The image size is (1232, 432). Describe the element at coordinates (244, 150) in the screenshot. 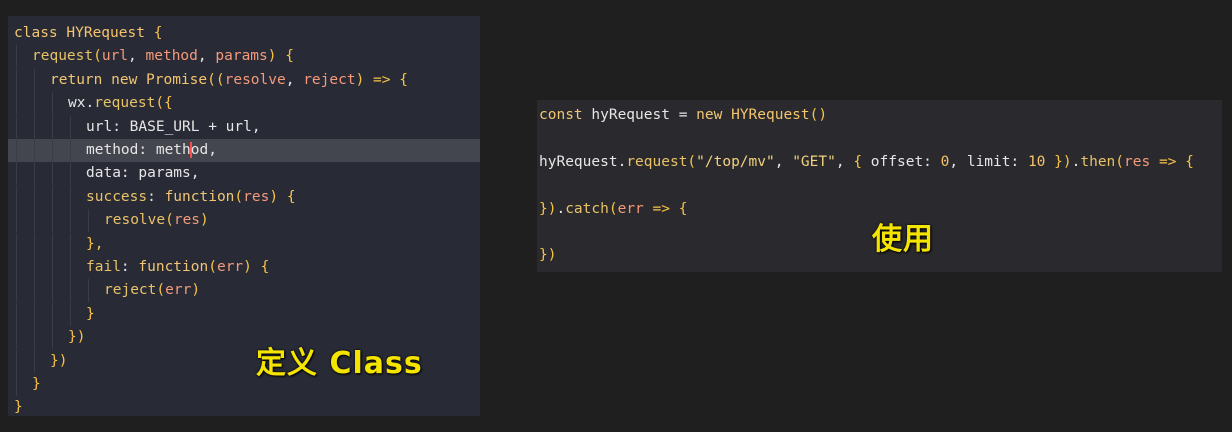

I see `code-line: method: method,` at that location.